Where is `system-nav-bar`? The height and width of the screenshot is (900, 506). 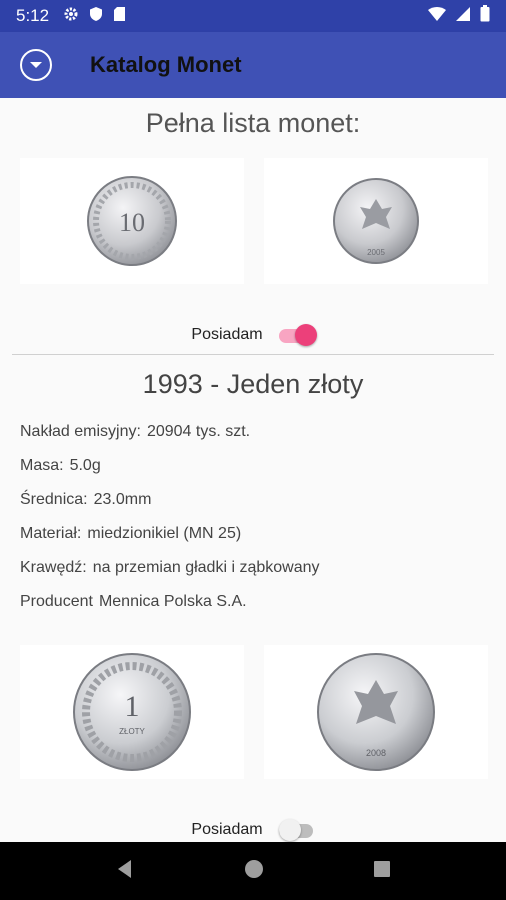 system-nav-bar is located at coordinates (253, 871).